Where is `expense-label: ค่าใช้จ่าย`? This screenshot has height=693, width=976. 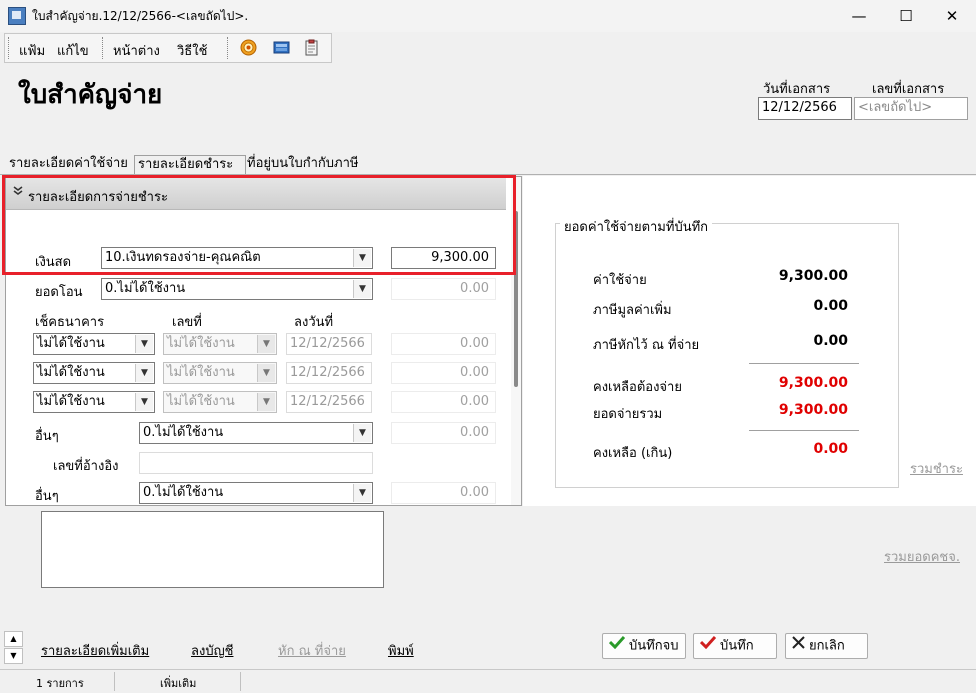 expense-label: ค่าใช้จ่าย is located at coordinates (620, 280).